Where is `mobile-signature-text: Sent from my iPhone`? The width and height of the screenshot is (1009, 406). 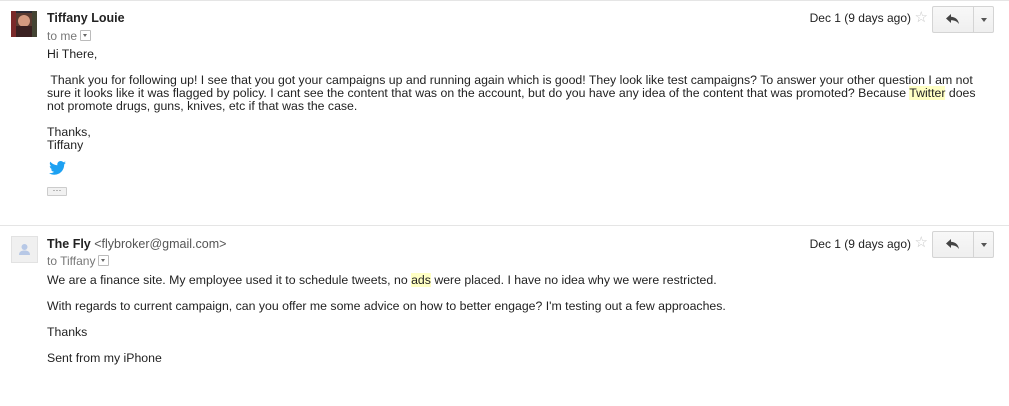
mobile-signature-text: Sent from my iPhone is located at coordinates (104, 358).